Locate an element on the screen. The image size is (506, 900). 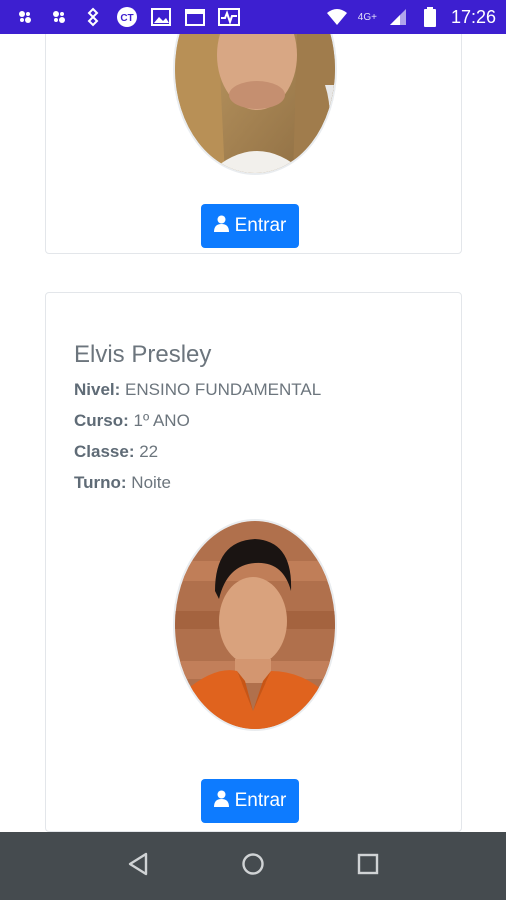
status-bar: CT 4G+ 17:26 is located at coordinates (253, 17).